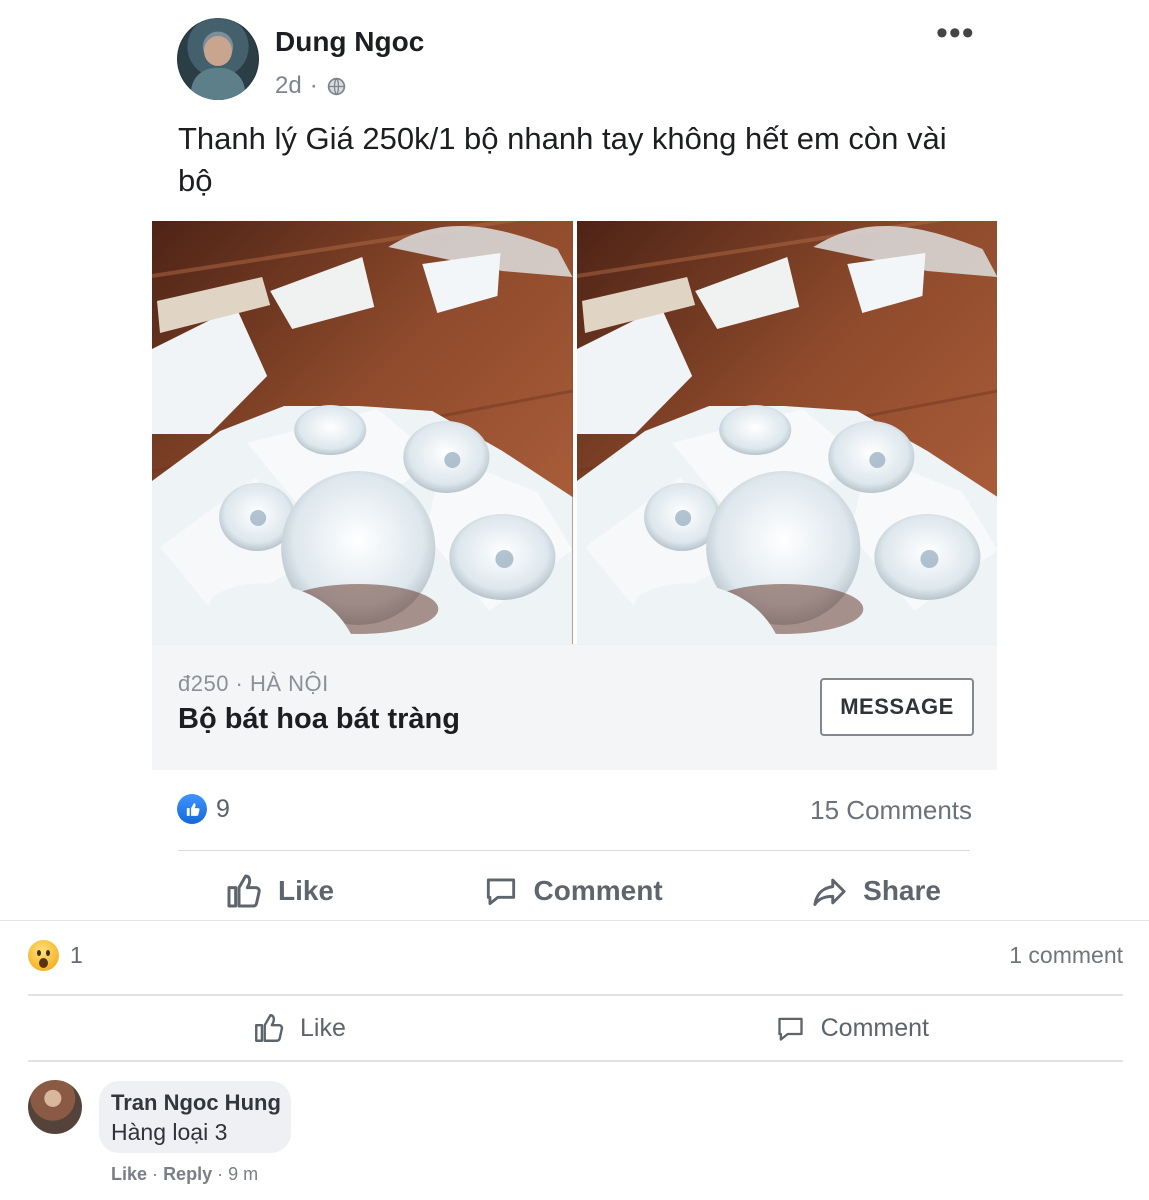 This screenshot has width=1149, height=1200. Describe the element at coordinates (575, 955) in the screenshot. I see `comment-section-summary: 1 1 comment` at that location.